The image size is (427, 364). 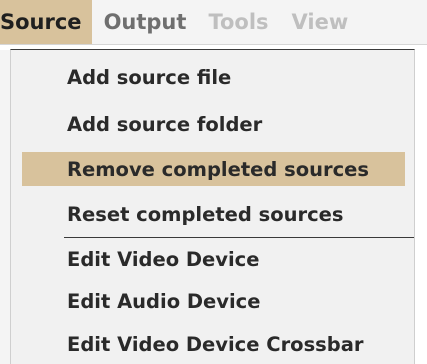 I want to click on menu-item-edit-video-device: Edit Video Device, so click(x=213, y=259).